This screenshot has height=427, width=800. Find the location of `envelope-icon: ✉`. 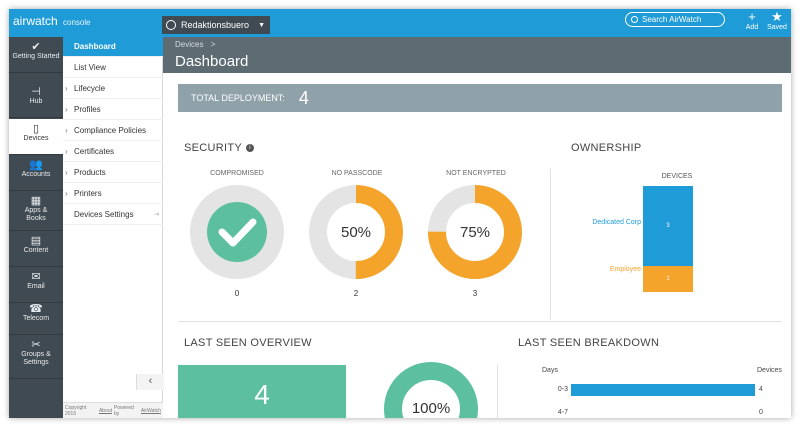

envelope-icon: ✉ is located at coordinates (36, 277).